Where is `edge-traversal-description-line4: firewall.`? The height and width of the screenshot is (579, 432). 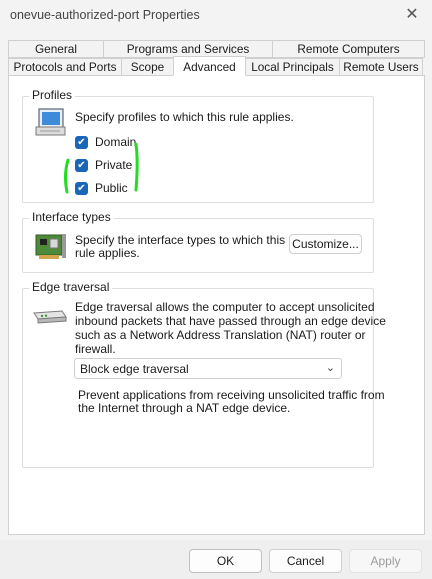
edge-traversal-description-line4: firewall. is located at coordinates (95, 349).